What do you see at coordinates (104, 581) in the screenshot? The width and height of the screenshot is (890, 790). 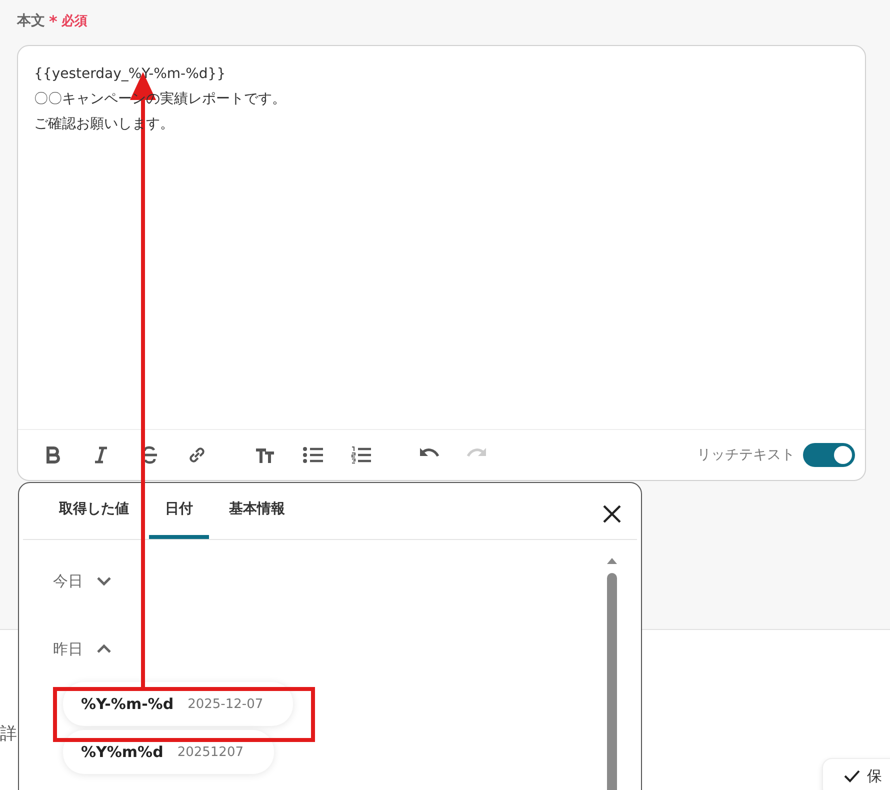 I see `chevron-down-icon` at bounding box center [104, 581].